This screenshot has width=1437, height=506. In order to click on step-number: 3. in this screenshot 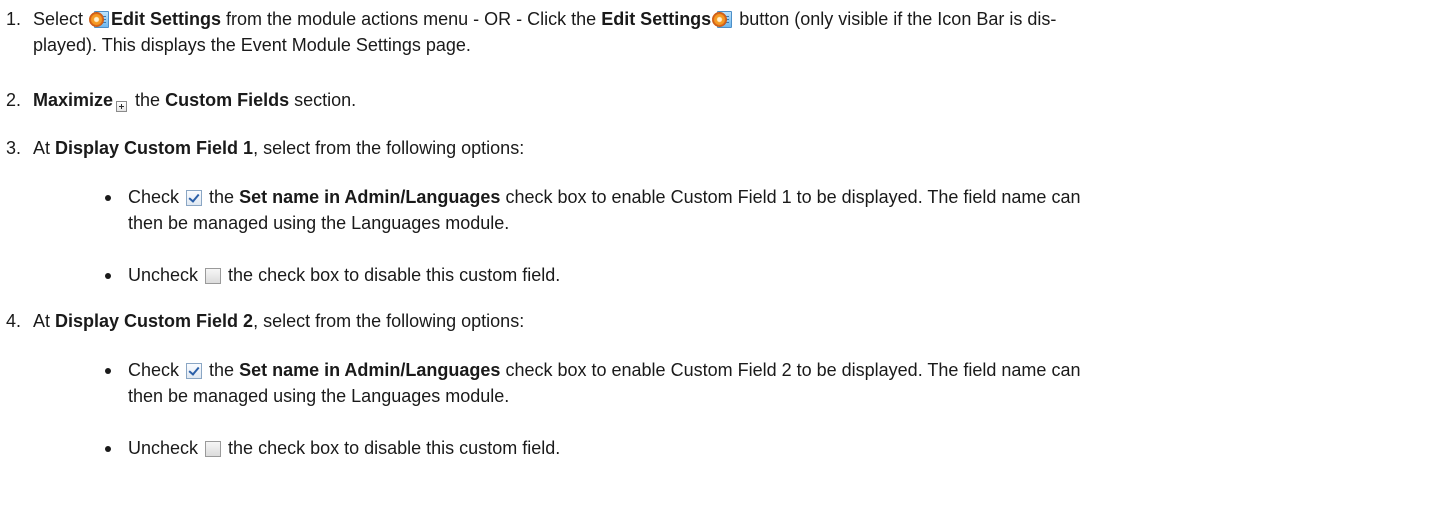, I will do `click(14, 148)`.